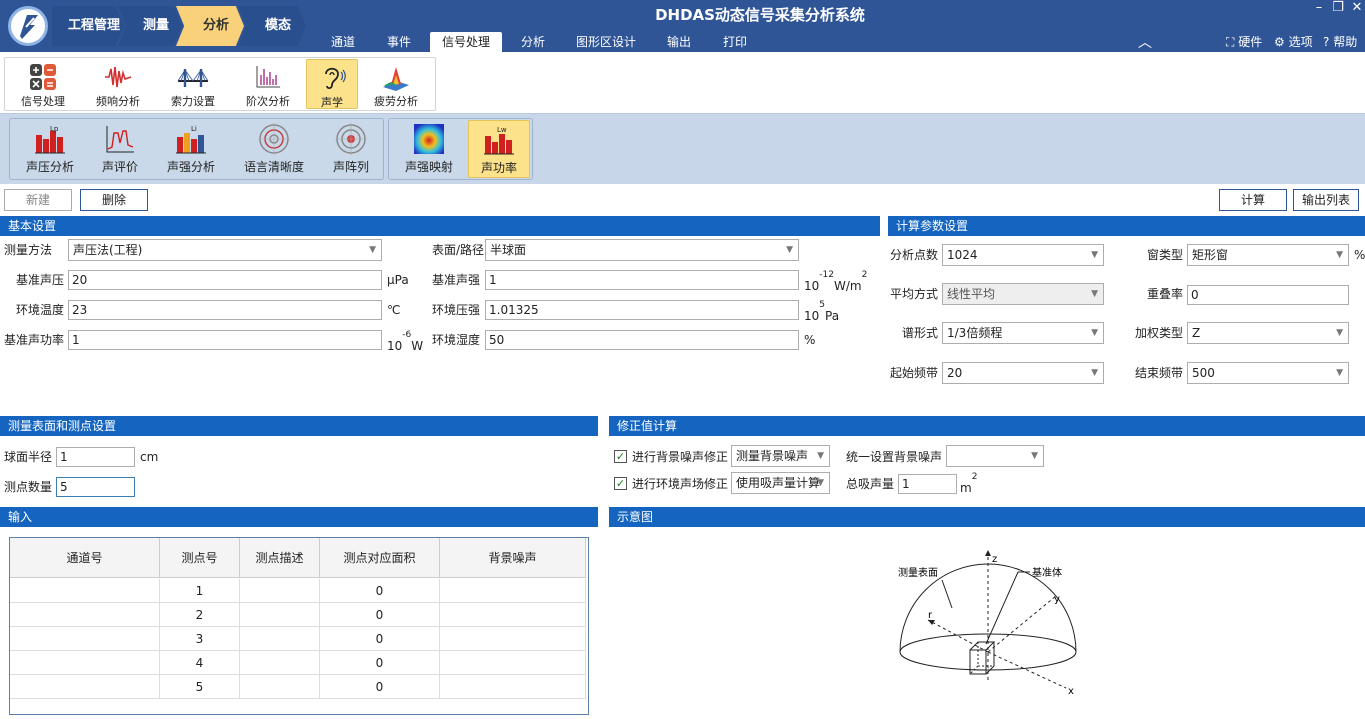  What do you see at coordinates (95, 487) in the screenshot?
I see `count-input: 5` at bounding box center [95, 487].